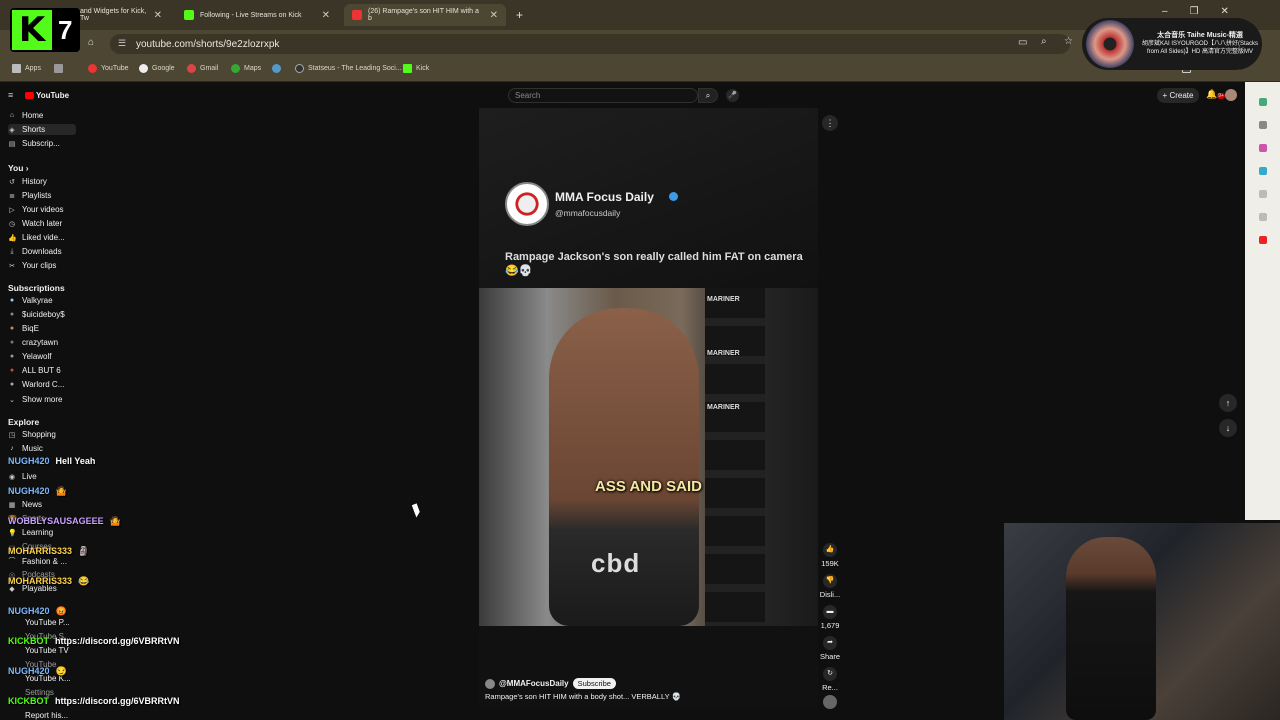 The height and width of the screenshot is (720, 1280). What do you see at coordinates (12, 251) in the screenshot?
I see `download-icon: ⤓` at bounding box center [12, 251].